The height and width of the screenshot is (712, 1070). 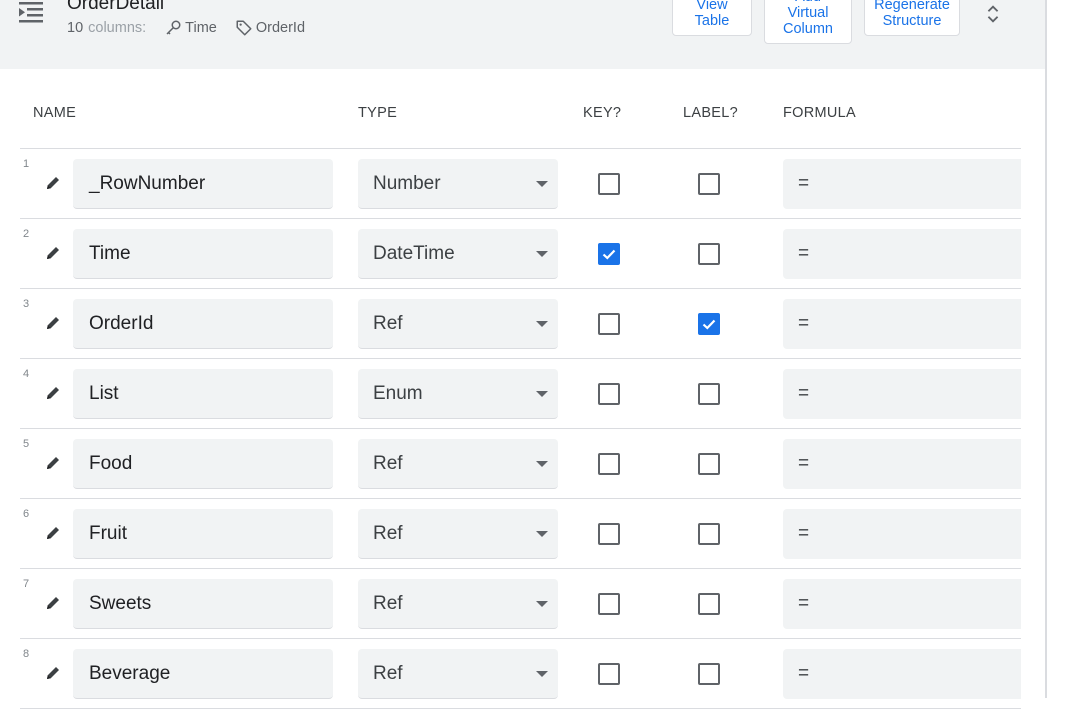 I want to click on column-type-value: Number, so click(x=407, y=183).